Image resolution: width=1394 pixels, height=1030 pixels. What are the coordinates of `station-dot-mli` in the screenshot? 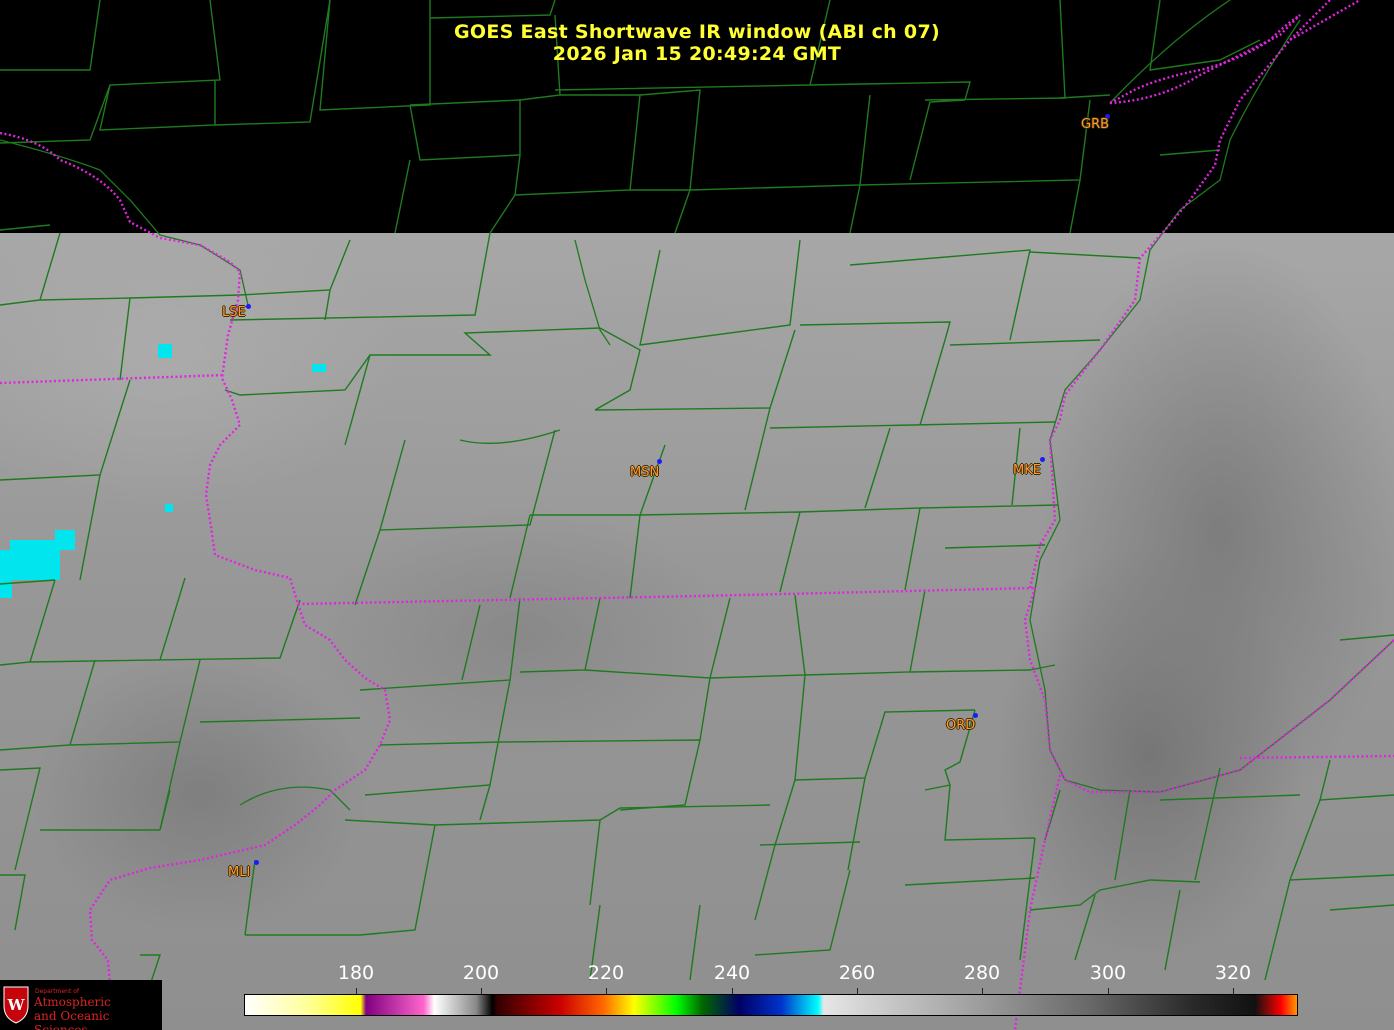 It's located at (256, 862).